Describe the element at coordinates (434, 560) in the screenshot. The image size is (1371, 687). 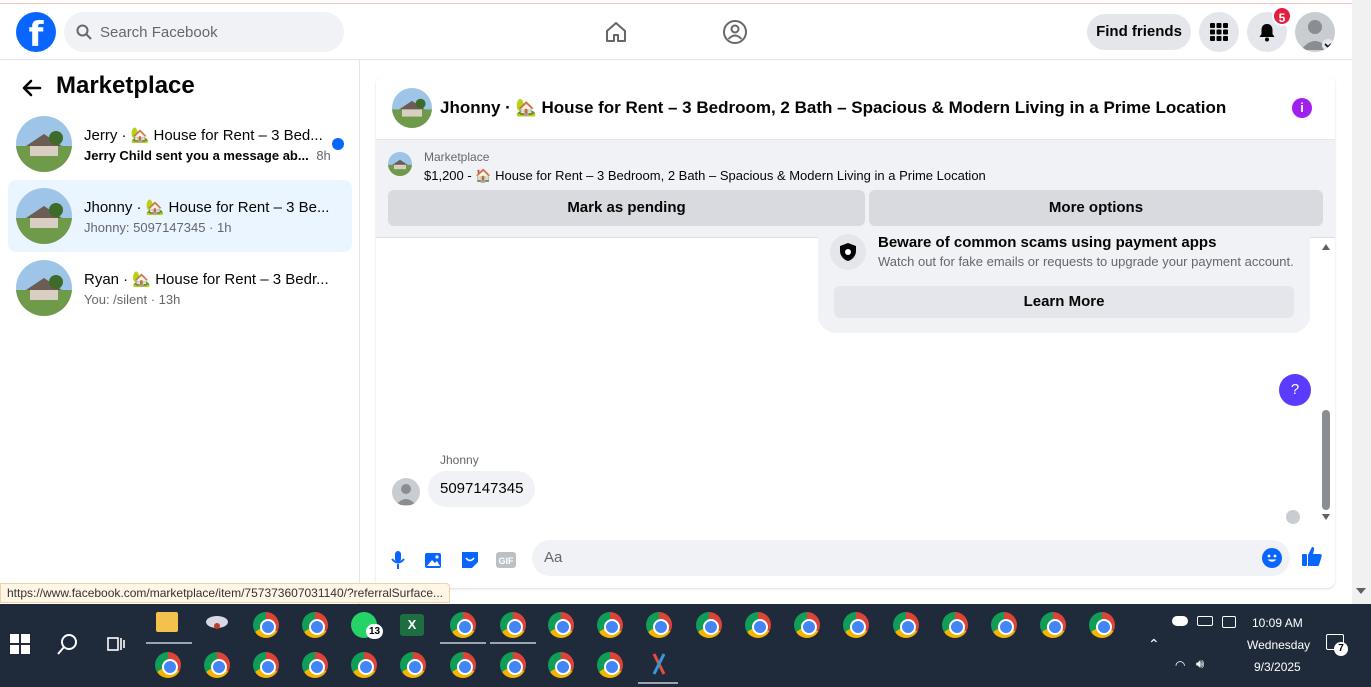
I see `photo-icon` at that location.